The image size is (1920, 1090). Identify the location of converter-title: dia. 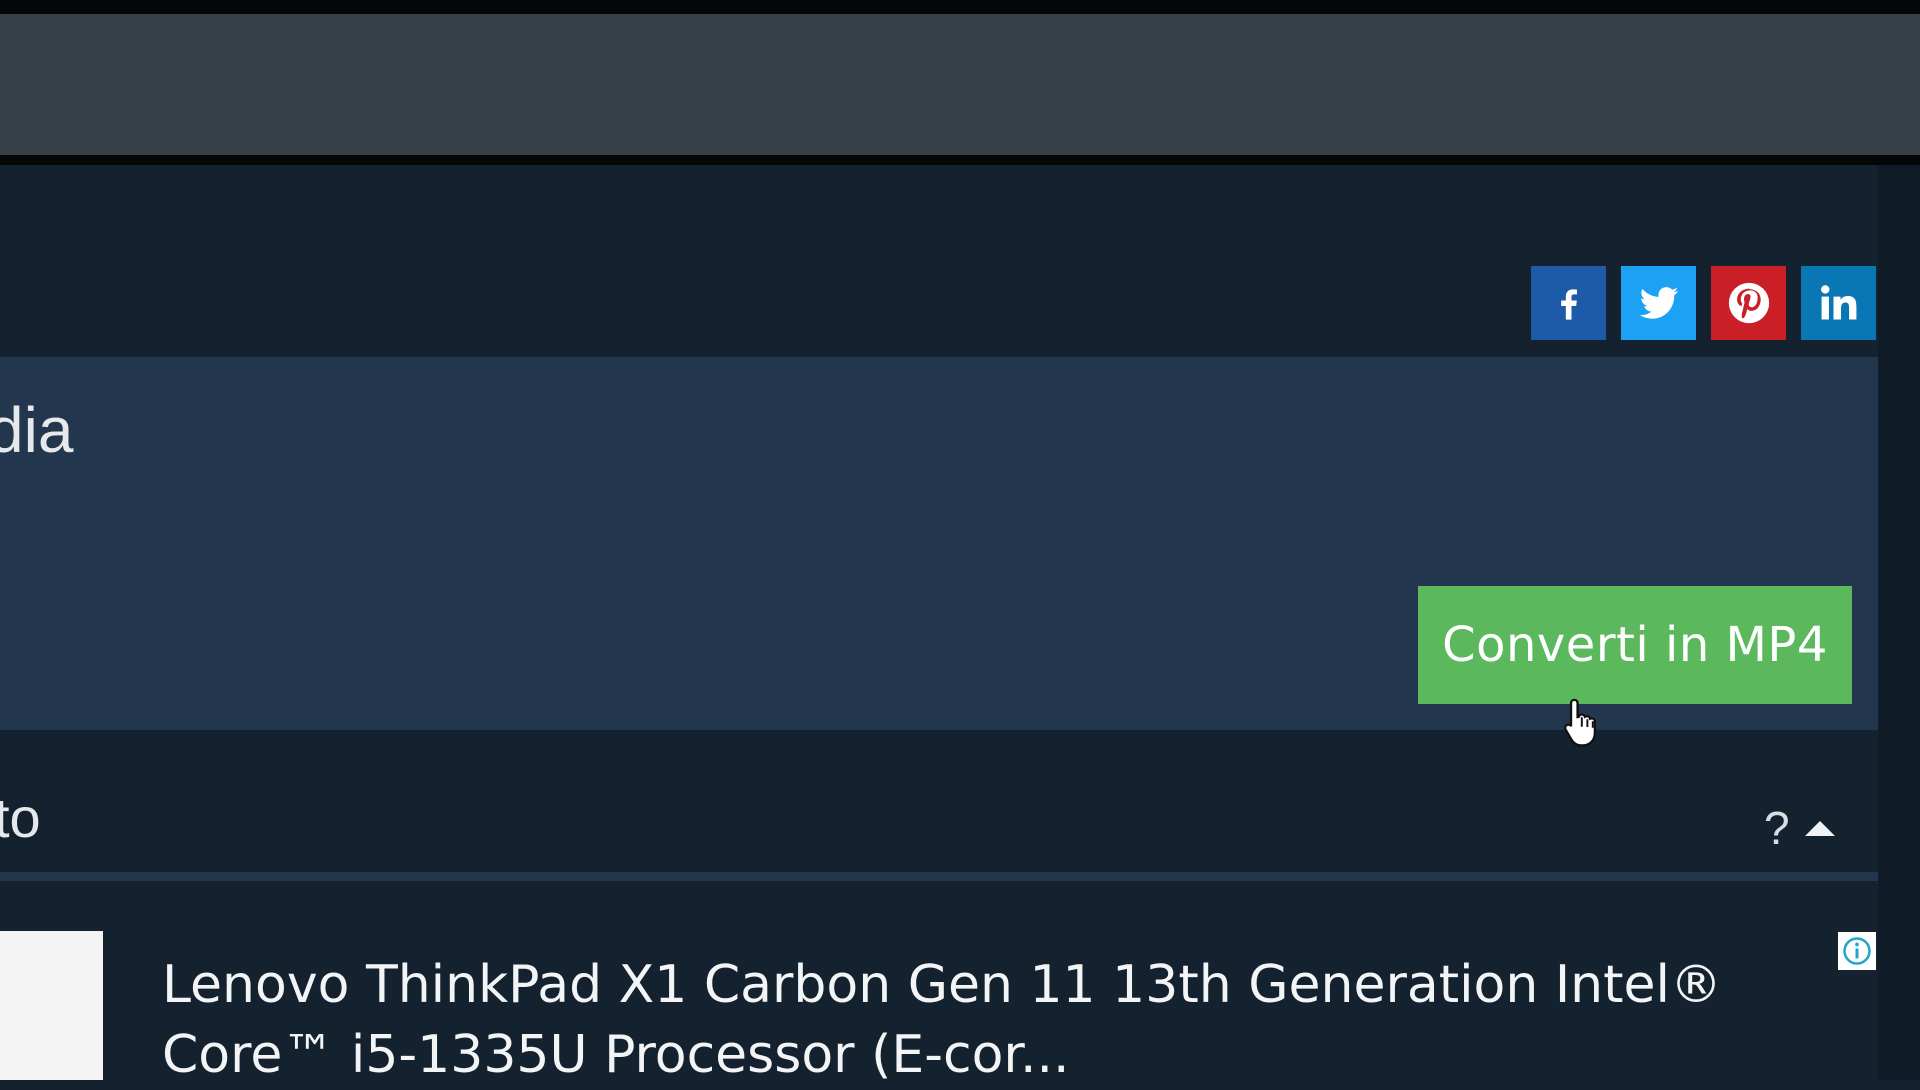
(37, 430).